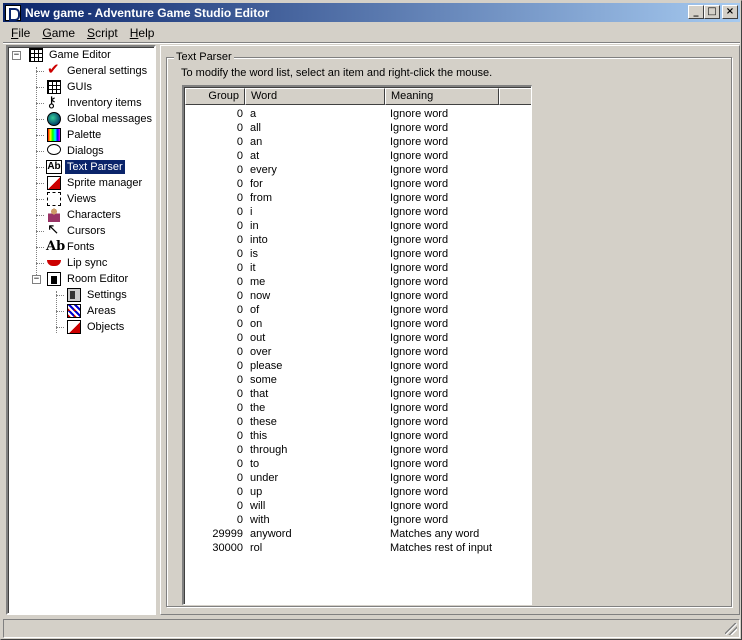 This screenshot has height=640, width=742. I want to click on list-item: 0 the Ignore word, so click(358, 408).